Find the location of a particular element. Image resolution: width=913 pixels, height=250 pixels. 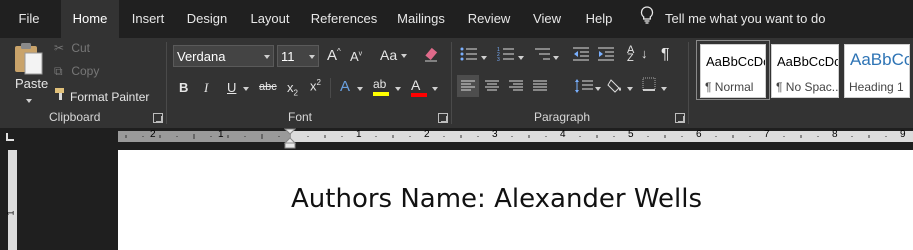

svg-text: 3 is located at coordinates (498, 59).